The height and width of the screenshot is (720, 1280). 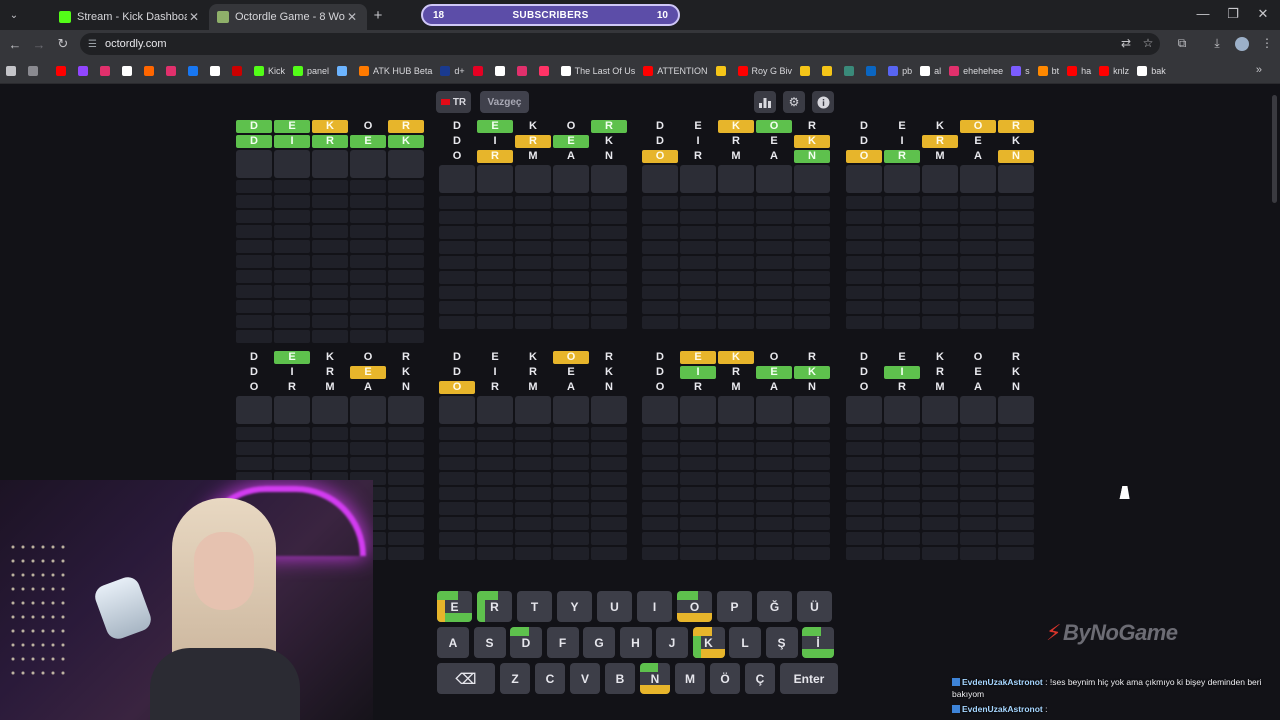 I want to click on tab-octordle: Octordle Game - 8 Words Wor ✕, so click(x=288, y=17).